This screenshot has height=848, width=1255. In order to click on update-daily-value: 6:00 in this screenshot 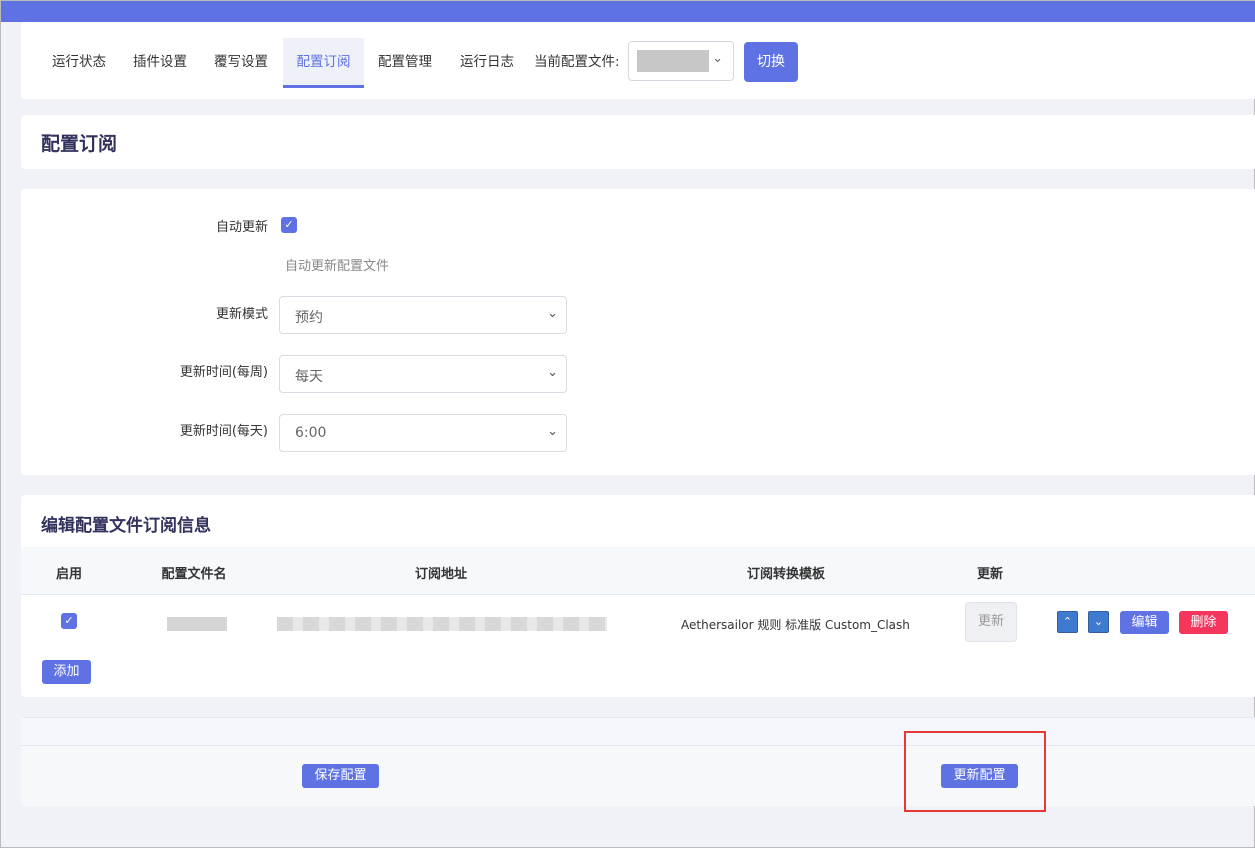, I will do `click(311, 433)`.